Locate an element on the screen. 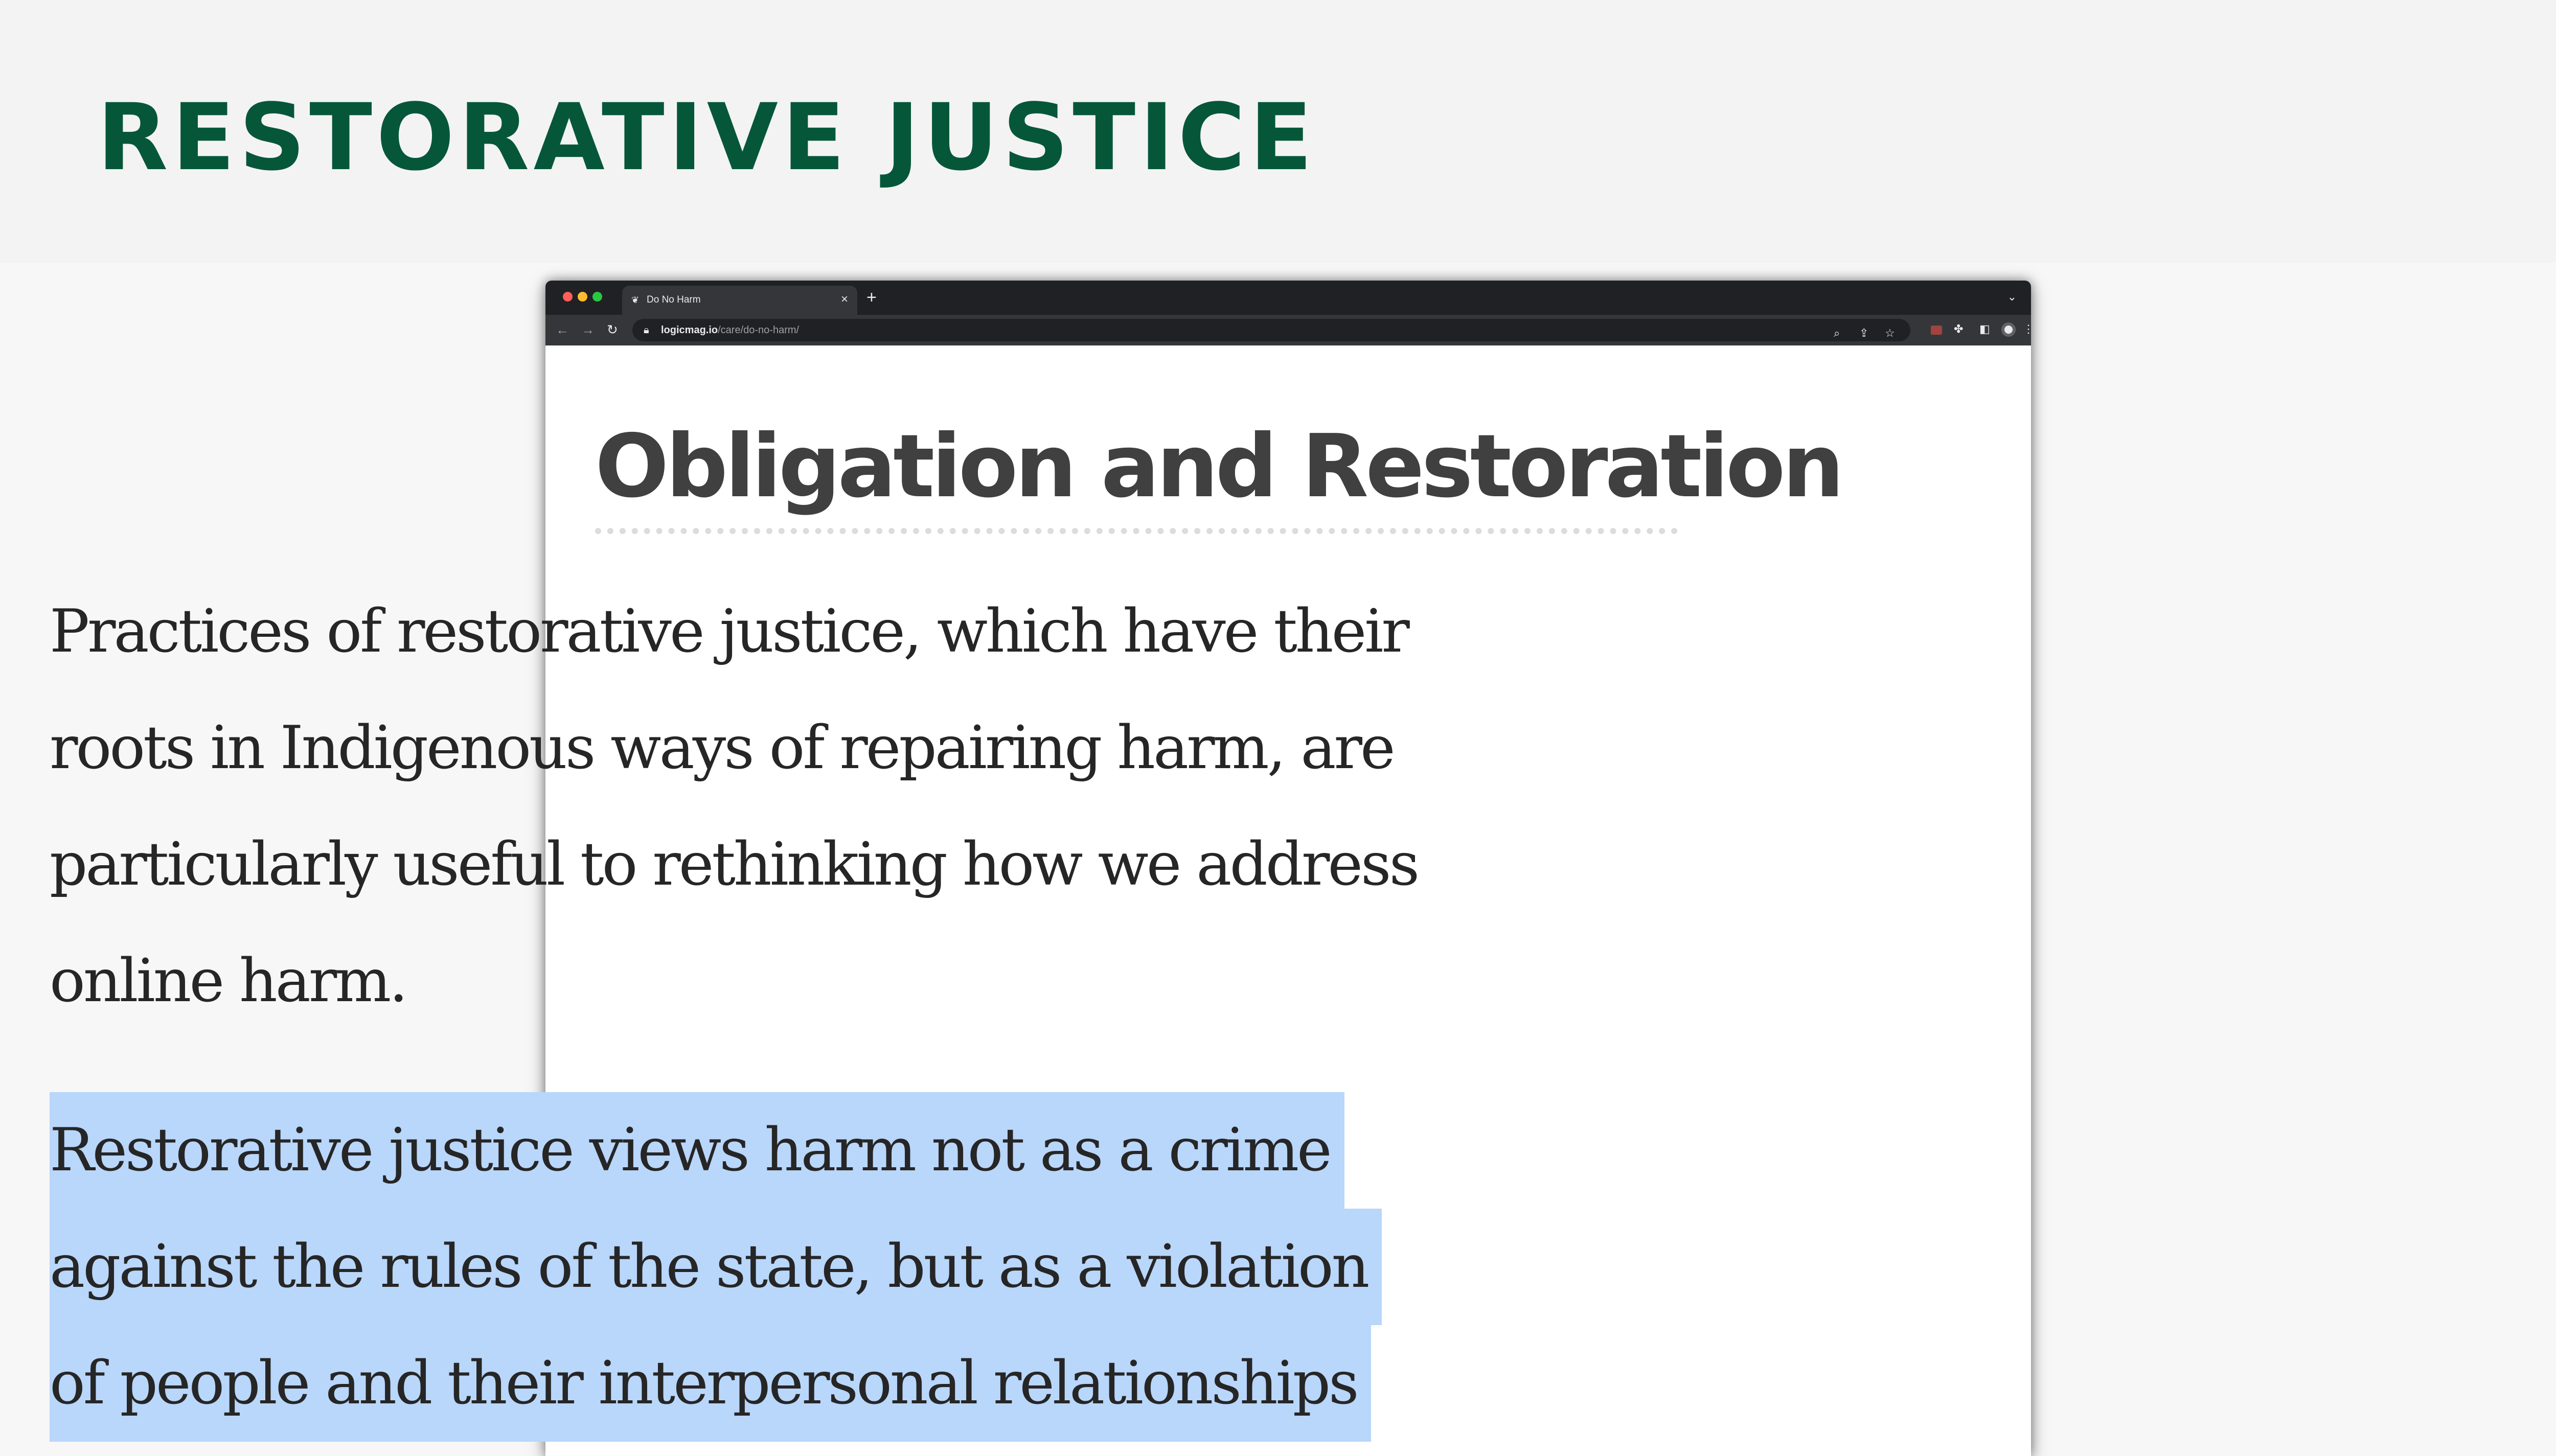 The width and height of the screenshot is (2556, 1456). sidebar-icon: ◧ is located at coordinates (1984, 329).